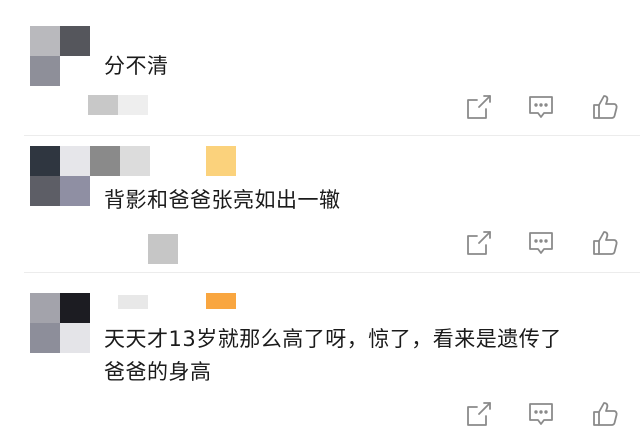  What do you see at coordinates (163, 249) in the screenshot?
I see `pixelated-timestamp` at bounding box center [163, 249].